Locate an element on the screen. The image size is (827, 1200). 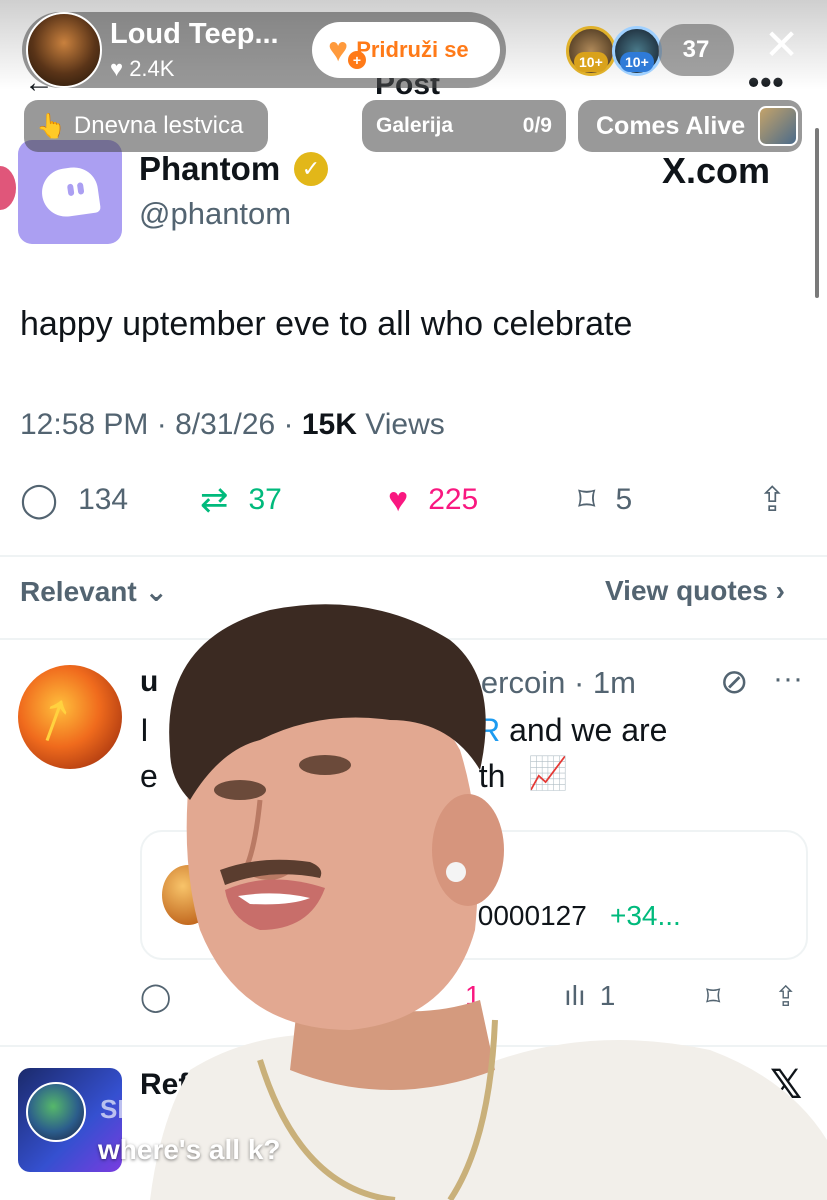
scrollbar is located at coordinates (817, 213).